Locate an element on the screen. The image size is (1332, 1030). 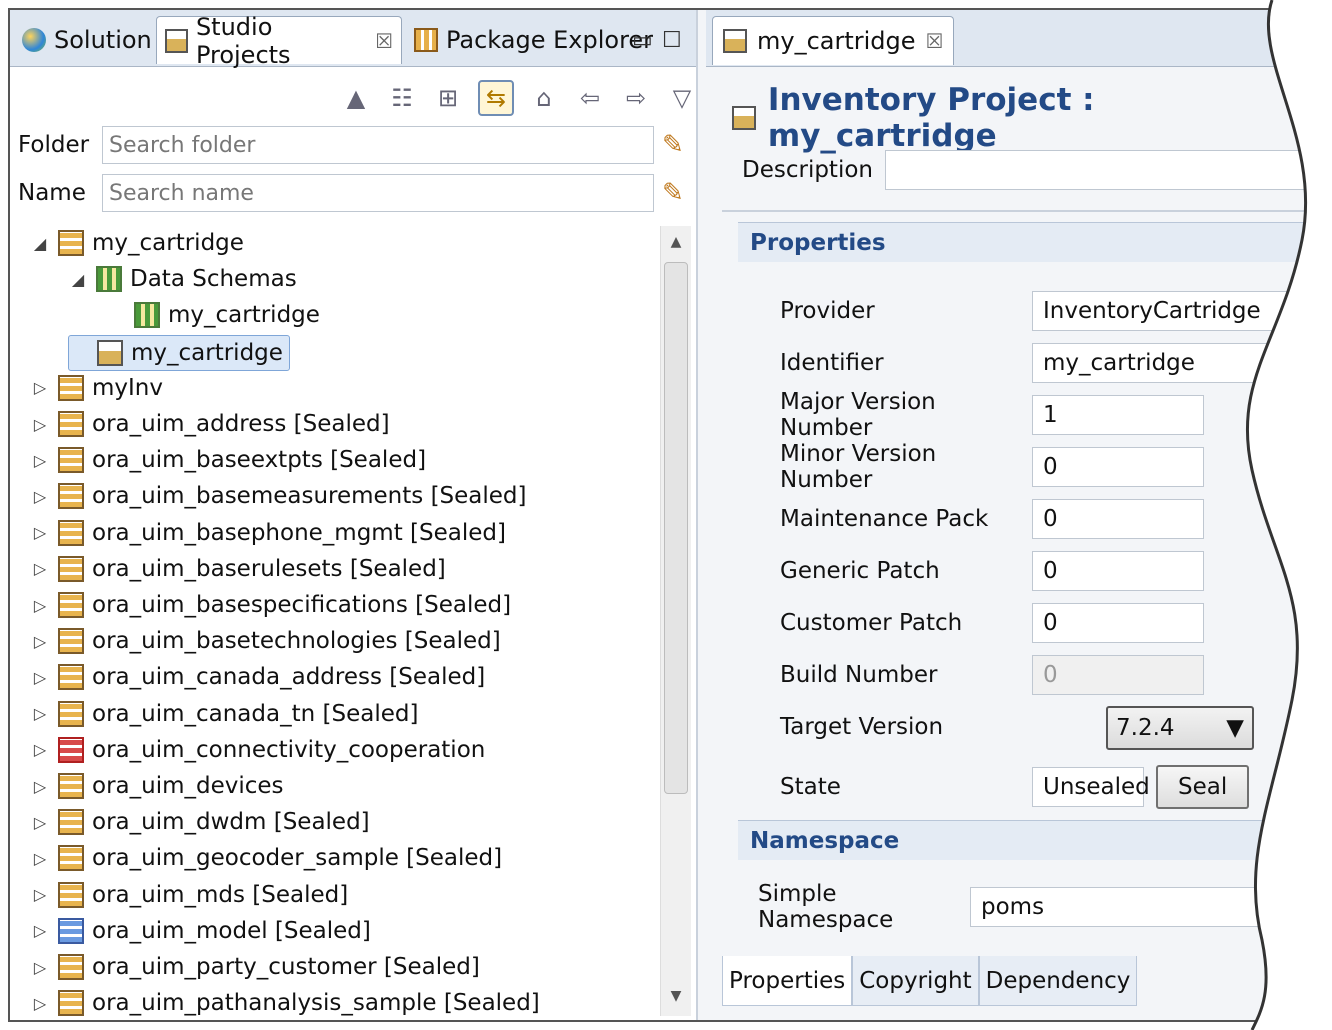
select-value: 7.2.4 is located at coordinates (1145, 728).